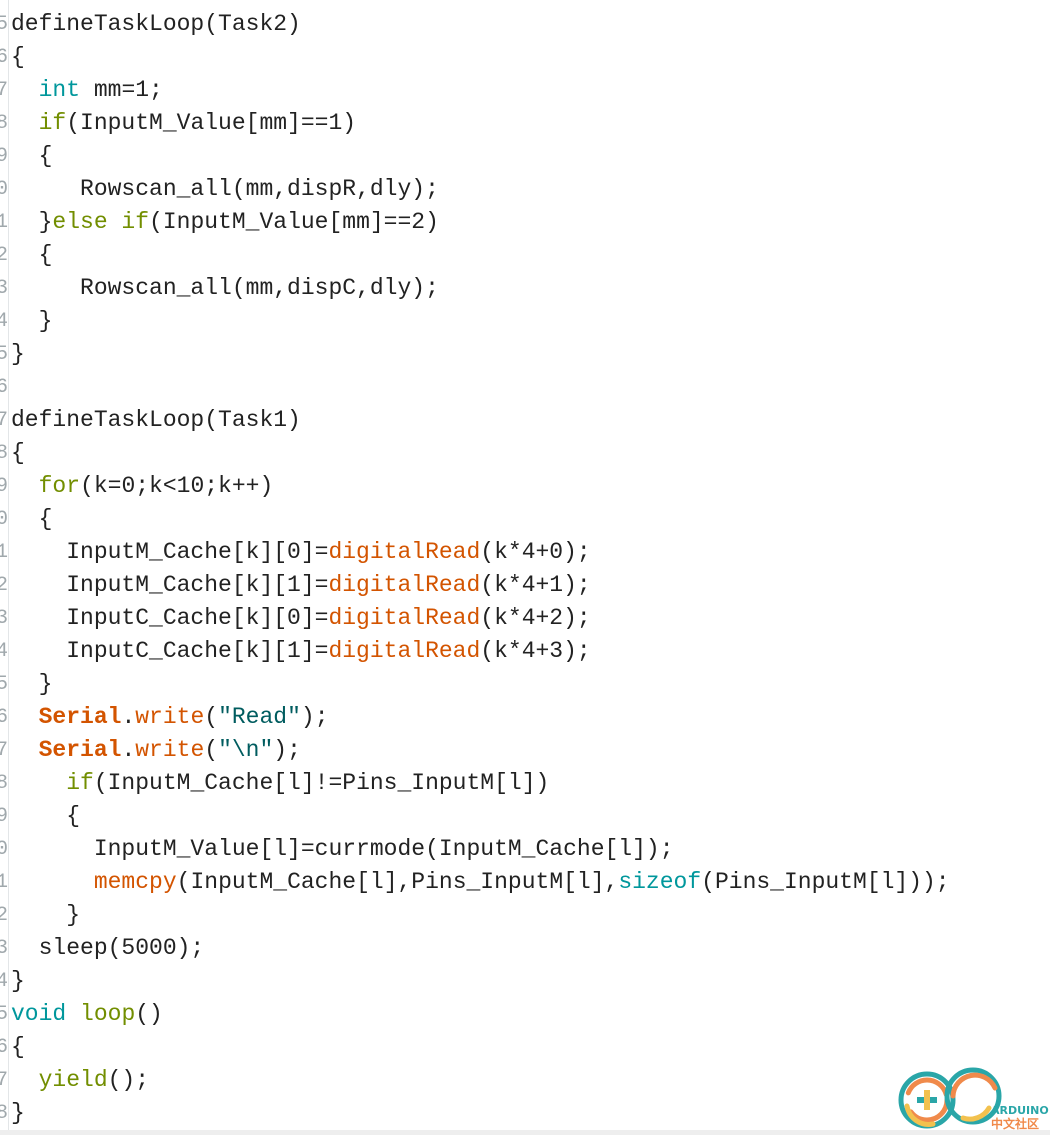 Image resolution: width=1050 pixels, height=1137 pixels. I want to click on code-token: (InputM_Cache[l],Pins_InputM[l],, so click(397, 882).